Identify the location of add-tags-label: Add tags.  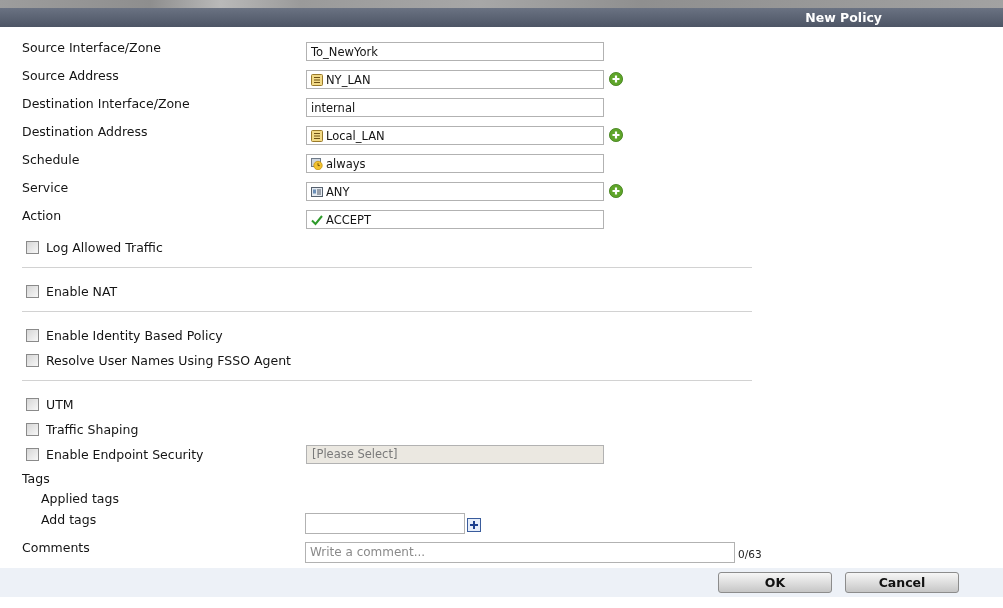
(69, 520).